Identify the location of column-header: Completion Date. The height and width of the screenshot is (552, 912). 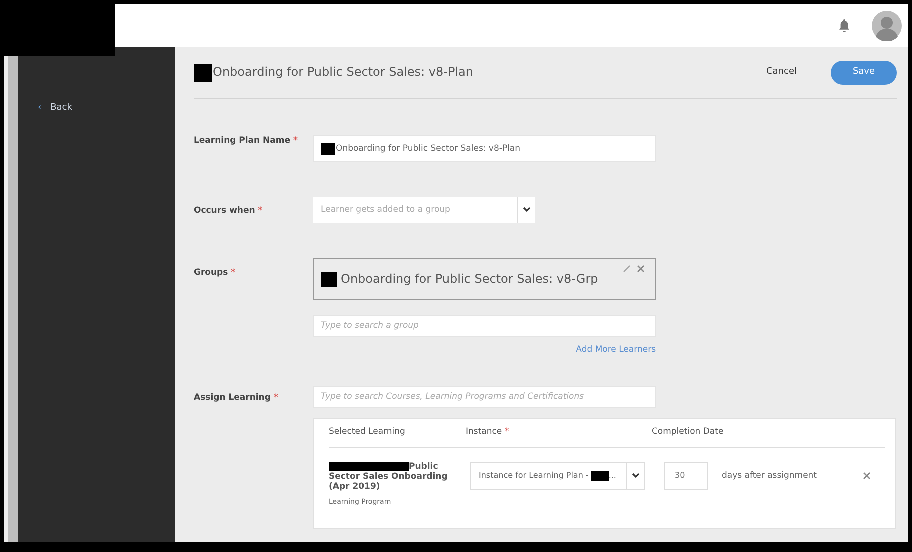
(688, 432).